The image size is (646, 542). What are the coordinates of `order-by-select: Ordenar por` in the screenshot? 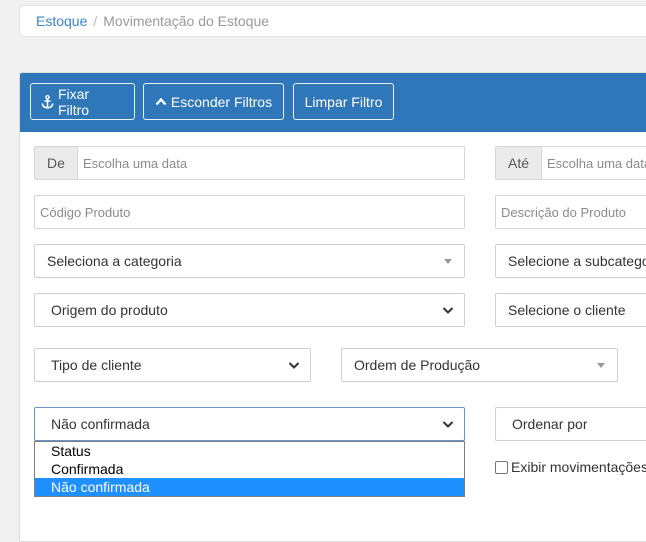 It's located at (570, 424).